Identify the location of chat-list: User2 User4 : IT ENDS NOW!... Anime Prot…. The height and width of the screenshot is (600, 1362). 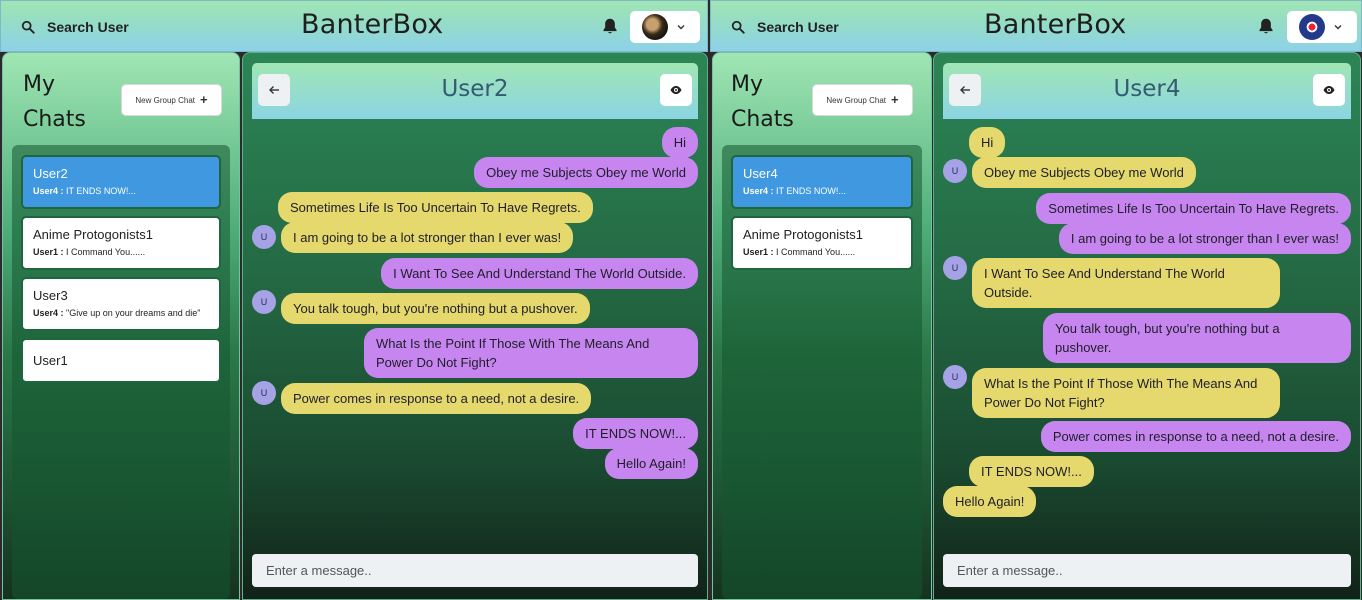
(121, 372).